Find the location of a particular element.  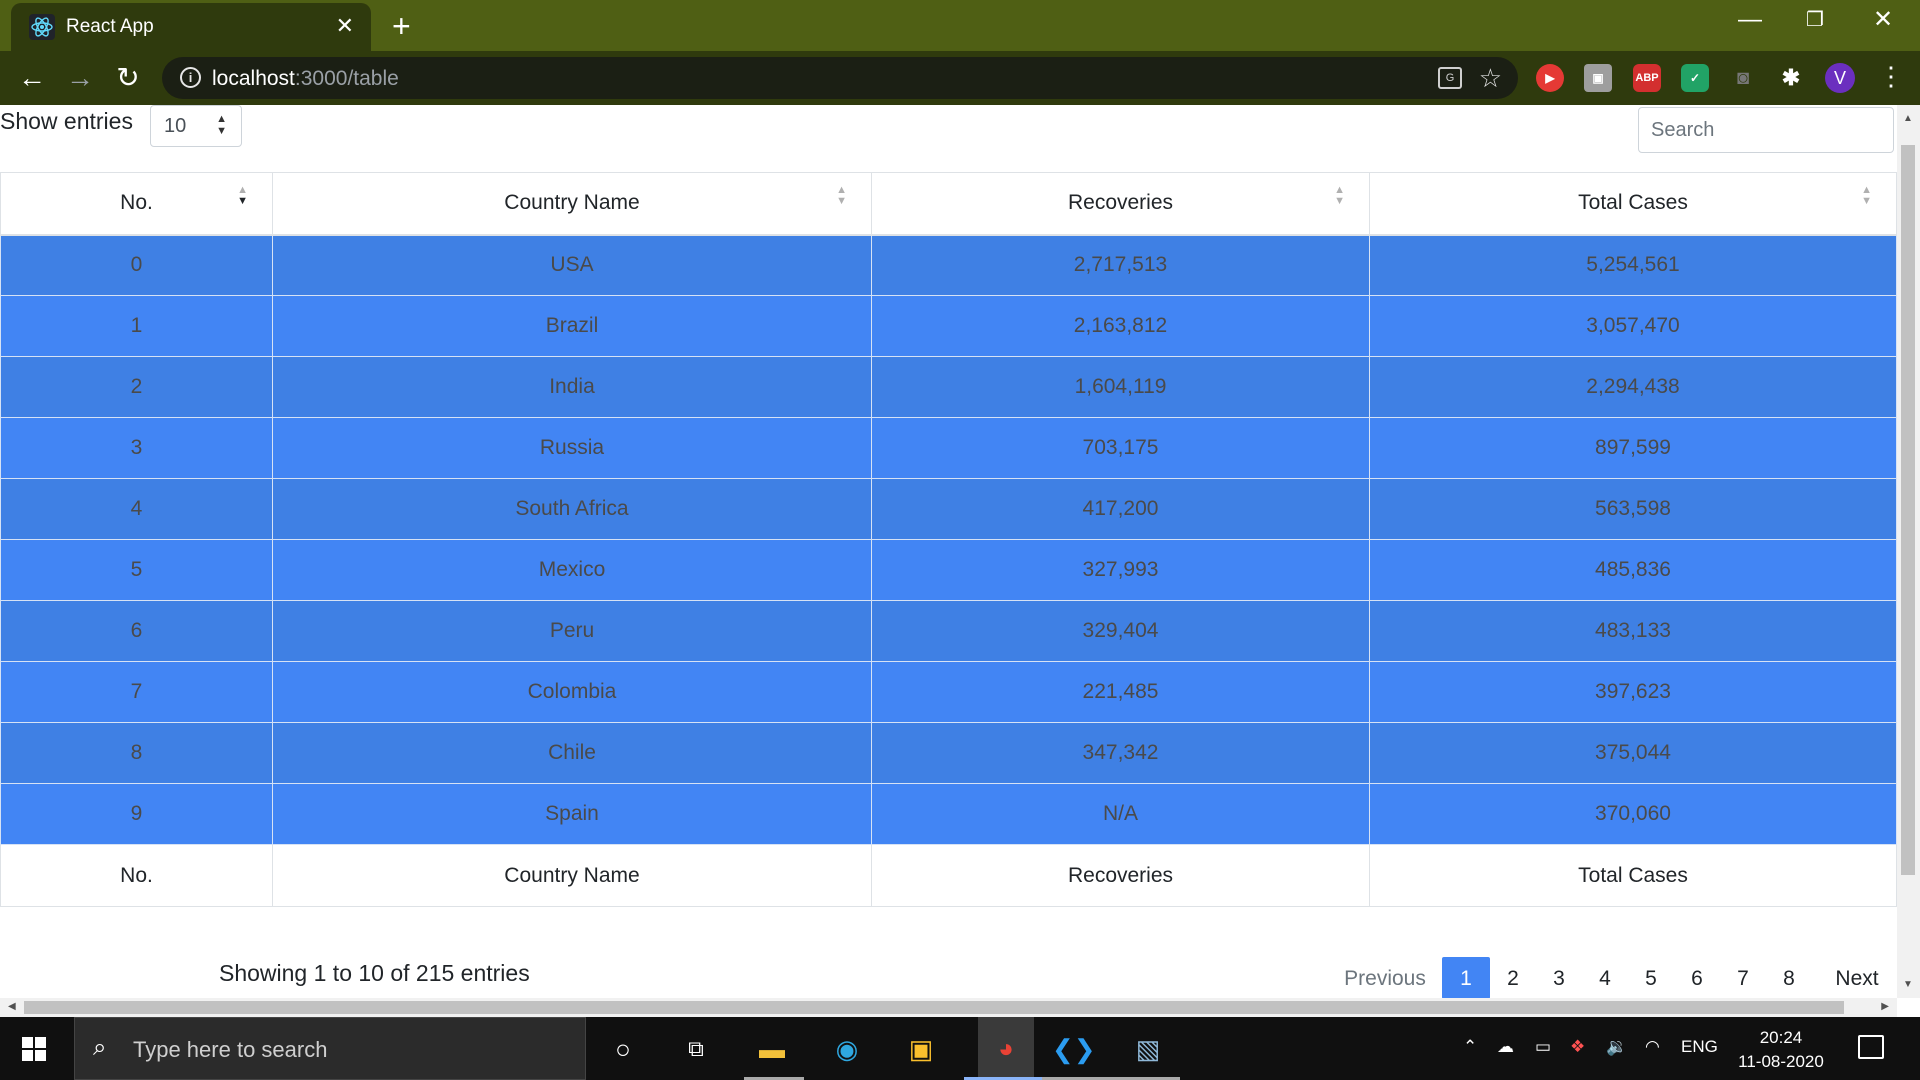

header-label: Recoveries is located at coordinates (1120, 203).